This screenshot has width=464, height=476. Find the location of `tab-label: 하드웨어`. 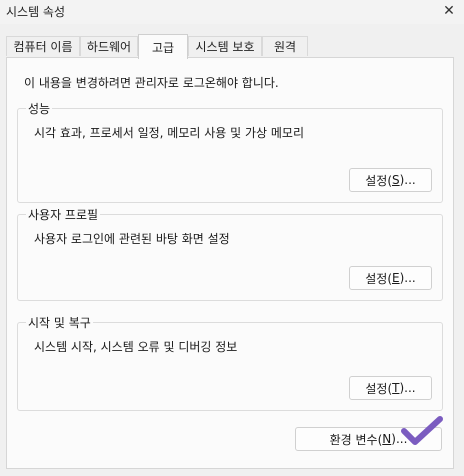

tab-label: 하드웨어 is located at coordinates (109, 47).